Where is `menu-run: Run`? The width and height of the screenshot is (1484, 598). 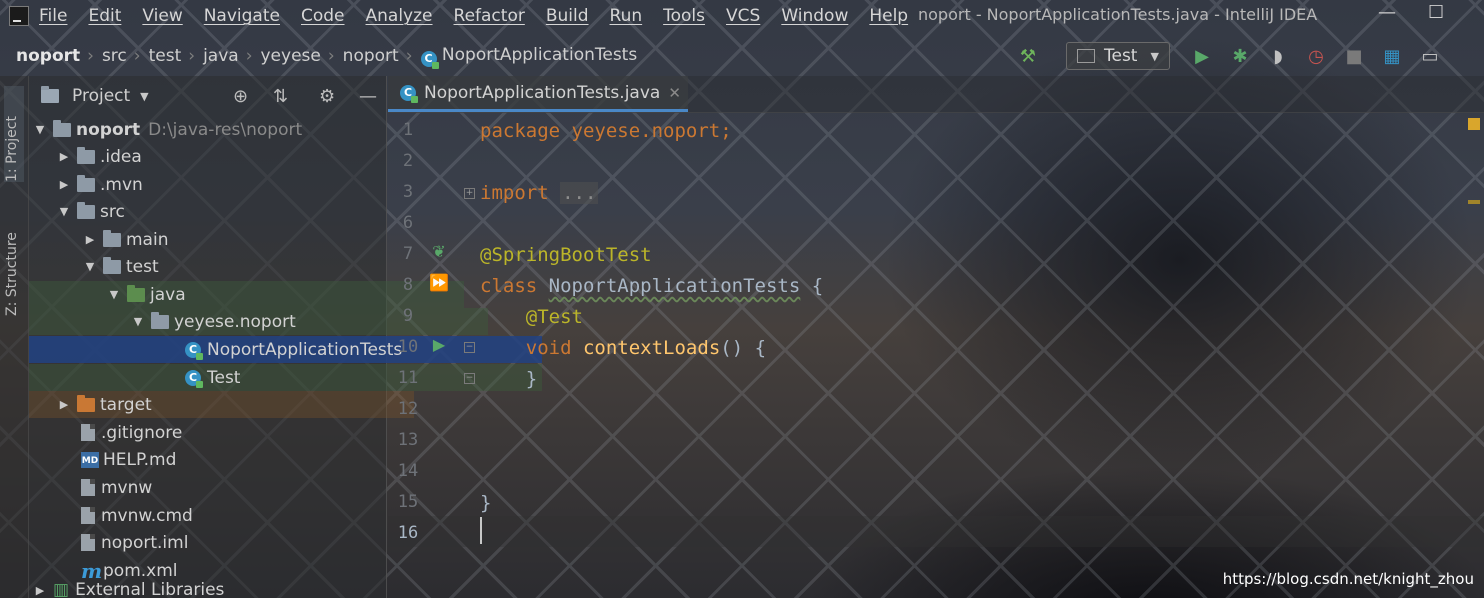 menu-run: Run is located at coordinates (626, 16).